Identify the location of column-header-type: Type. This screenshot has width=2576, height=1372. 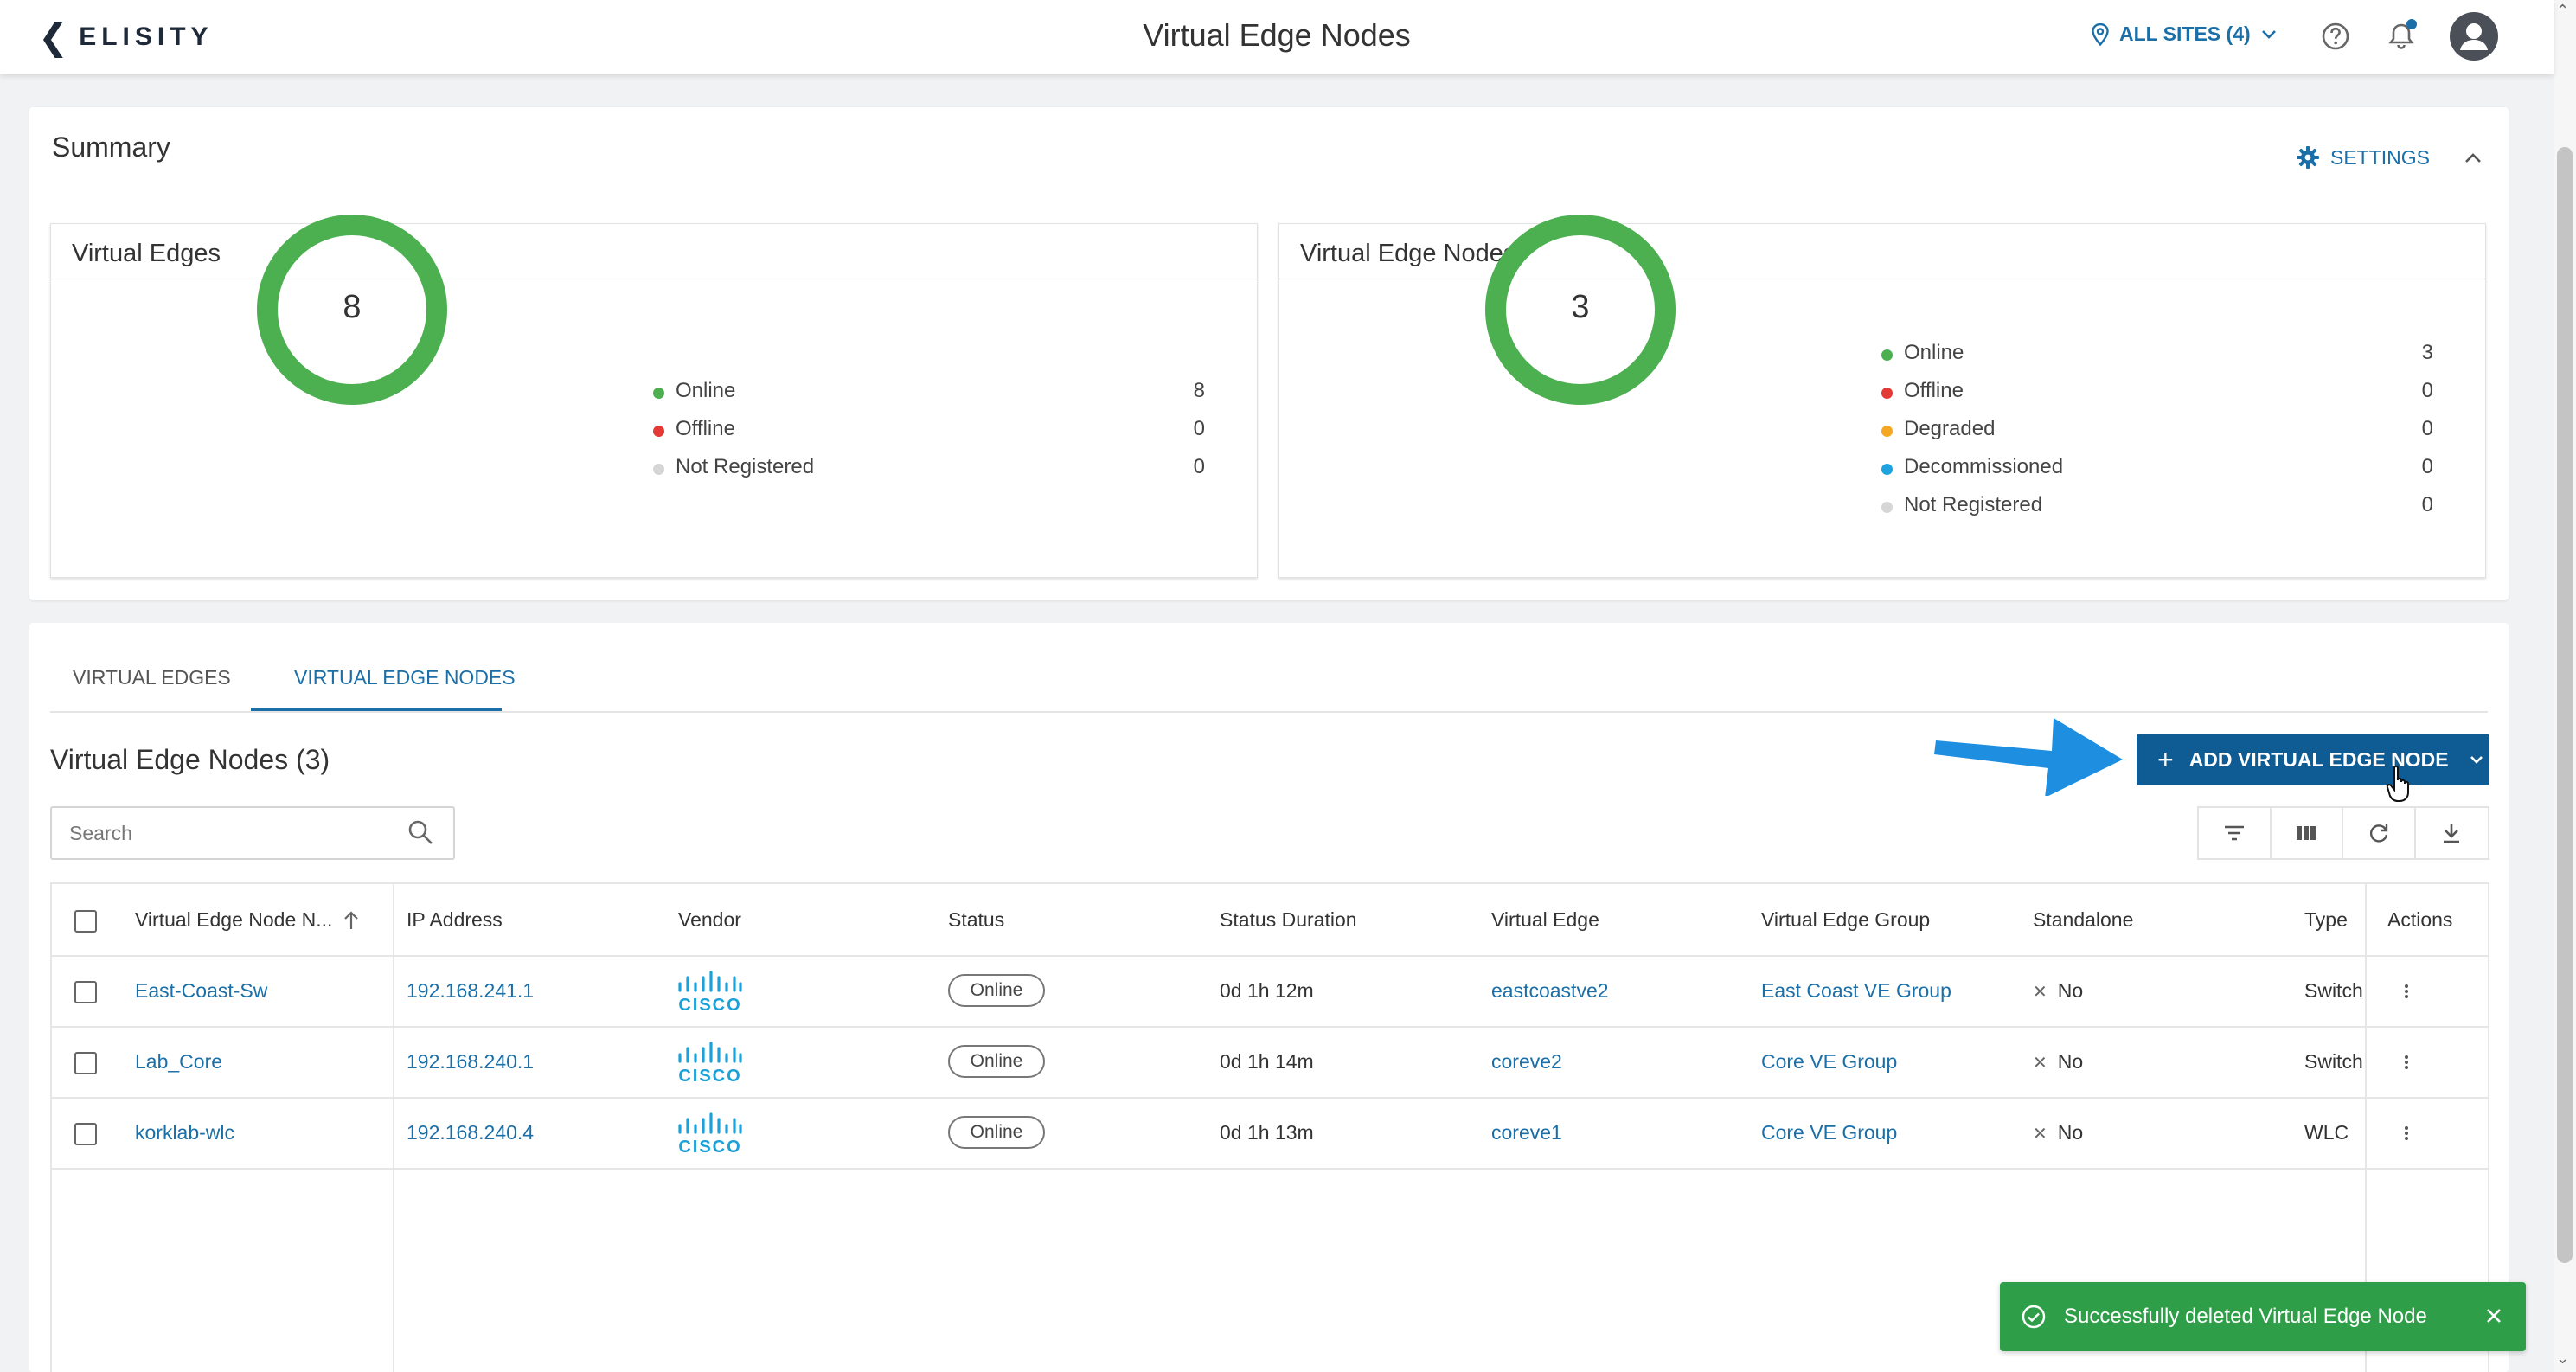
(2326, 920).